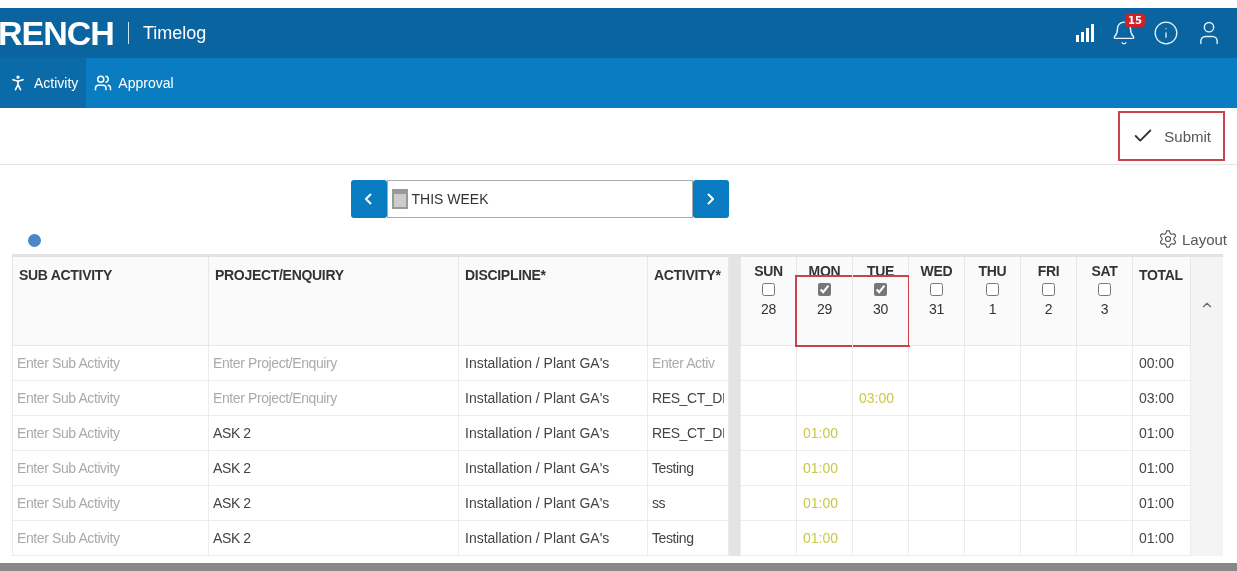  Describe the element at coordinates (110, 300) in the screenshot. I see `column-header: SUB ACTIVITY` at that location.